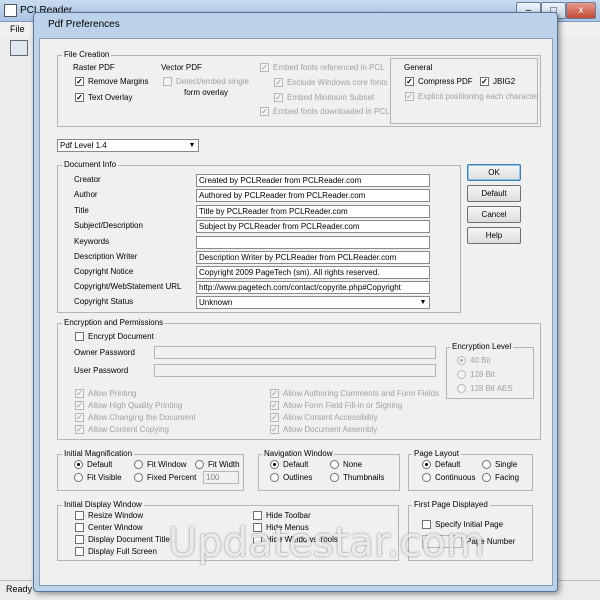 This screenshot has width=600, height=600. I want to click on menu-file: File, so click(17, 29).